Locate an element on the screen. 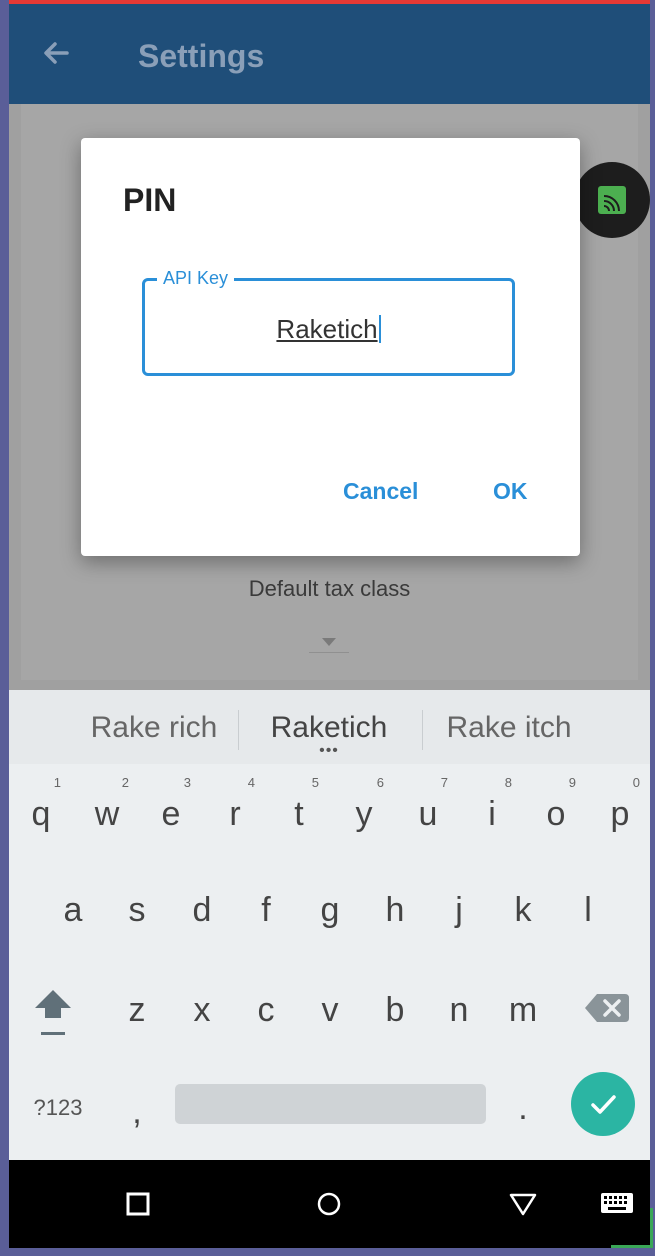  key-label: t is located at coordinates (299, 814).